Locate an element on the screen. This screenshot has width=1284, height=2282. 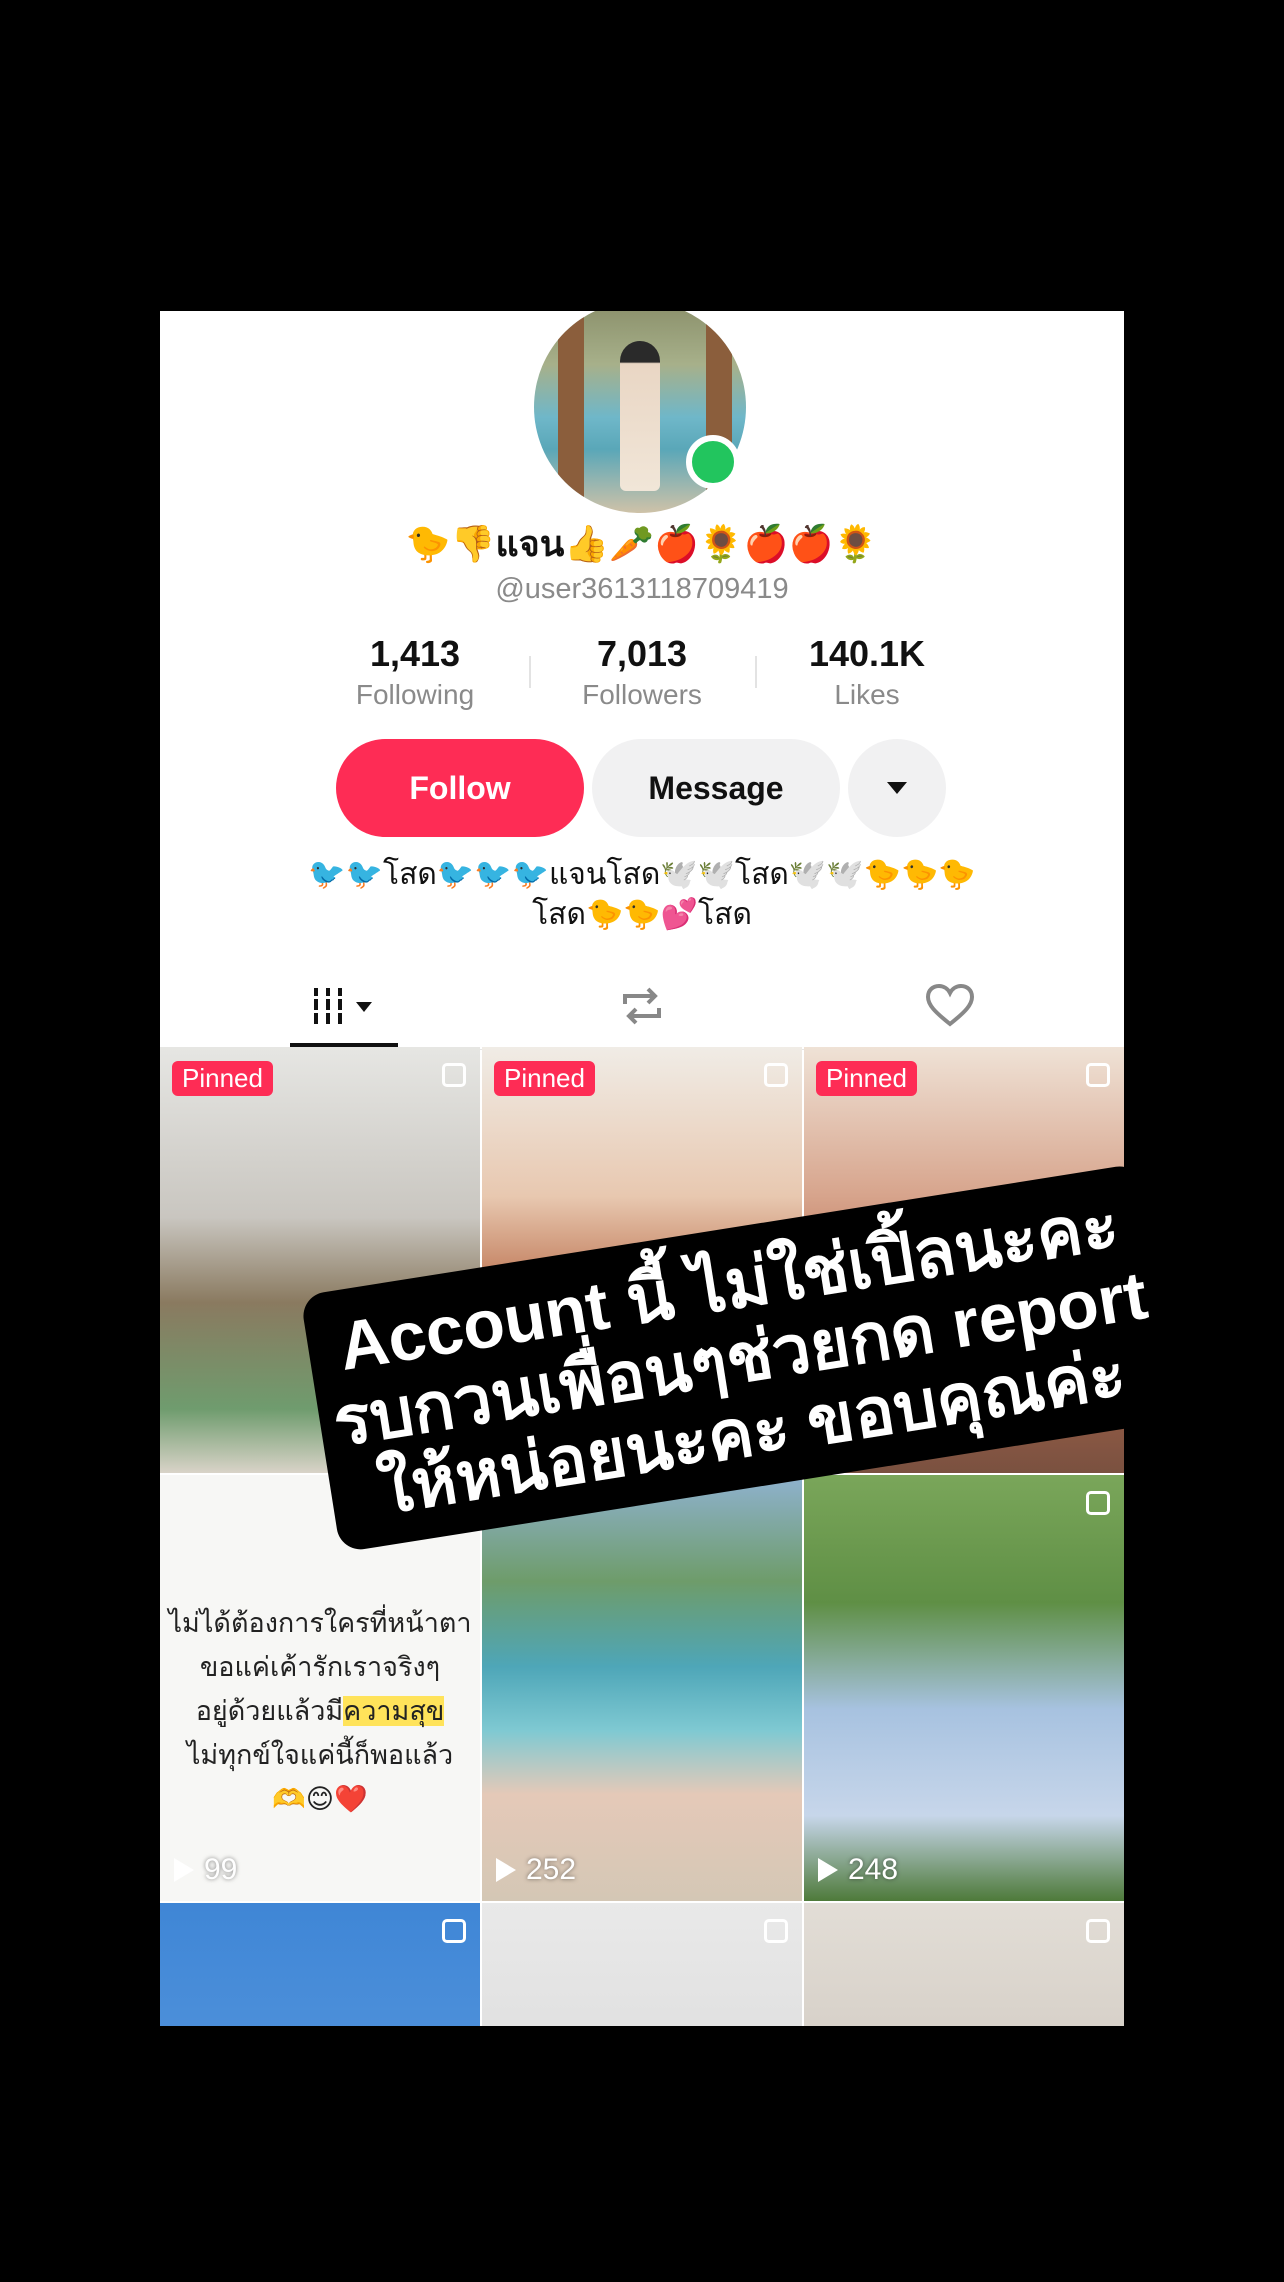
stat-likes: 140.1K Likes is located at coordinates (867, 672).